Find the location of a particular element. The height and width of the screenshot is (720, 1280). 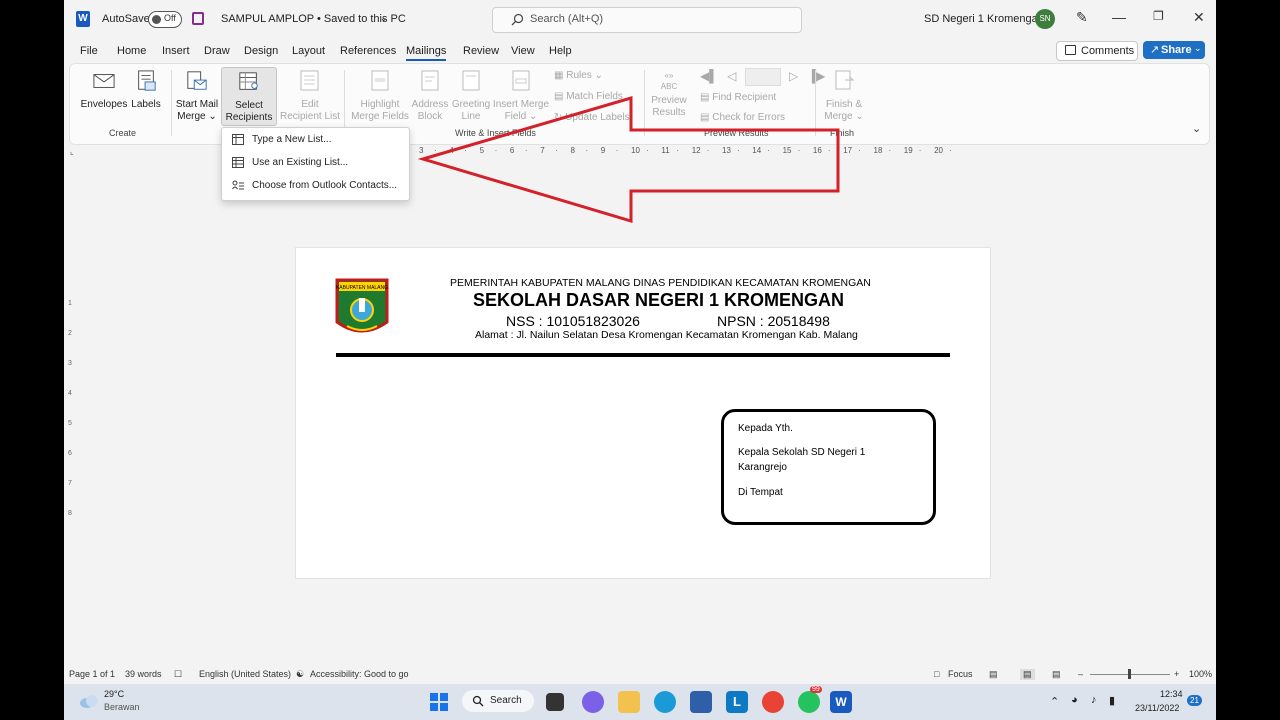

weather-temp: 29°C is located at coordinates (114, 694).